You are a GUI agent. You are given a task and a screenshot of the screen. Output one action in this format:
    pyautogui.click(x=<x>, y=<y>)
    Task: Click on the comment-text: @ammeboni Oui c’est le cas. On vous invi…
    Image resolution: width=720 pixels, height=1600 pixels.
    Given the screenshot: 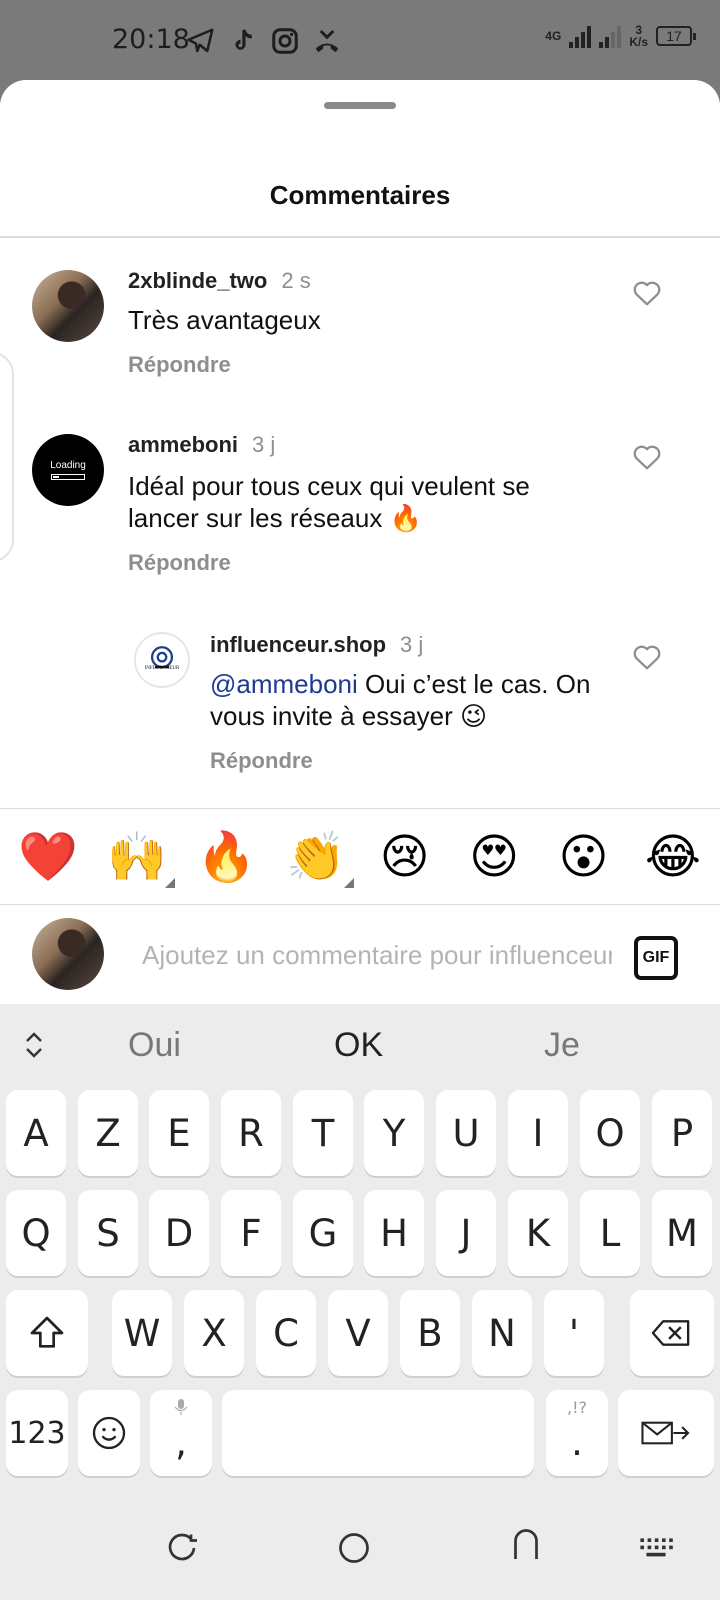 What is the action you would take?
    pyautogui.click(x=400, y=700)
    